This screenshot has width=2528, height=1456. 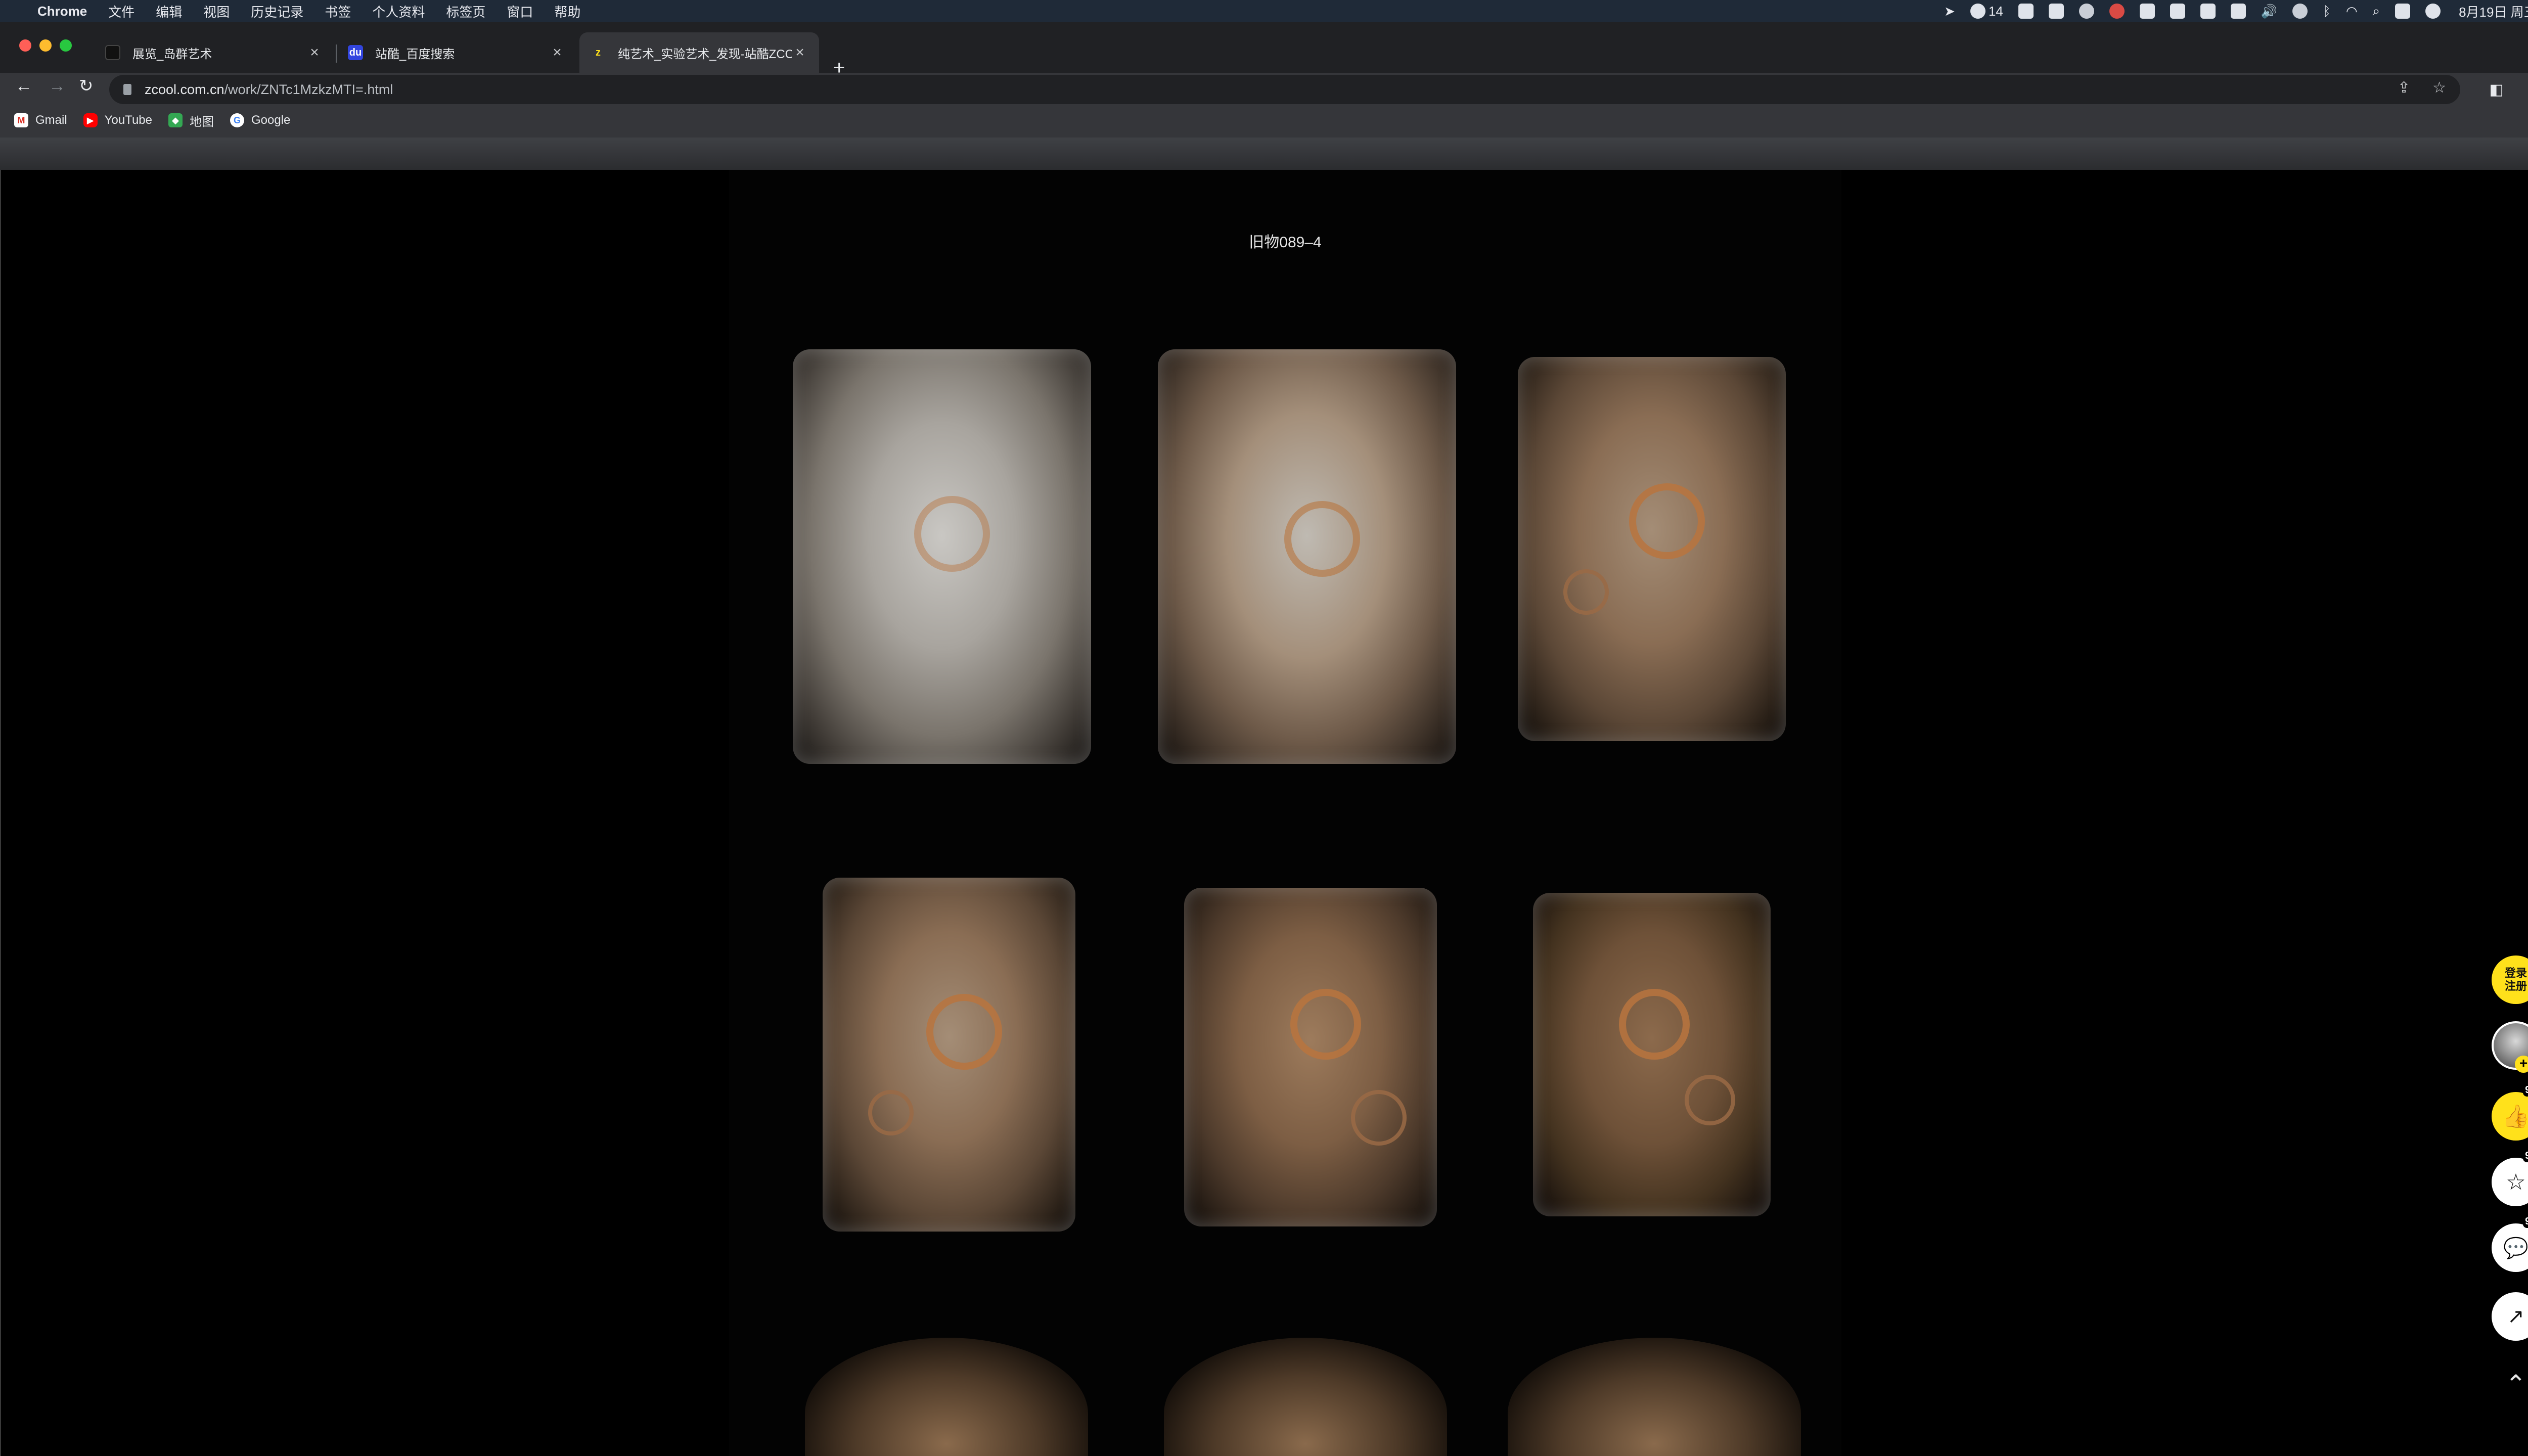 What do you see at coordinates (176, 120) in the screenshot?
I see `maps-icon: ◆` at bounding box center [176, 120].